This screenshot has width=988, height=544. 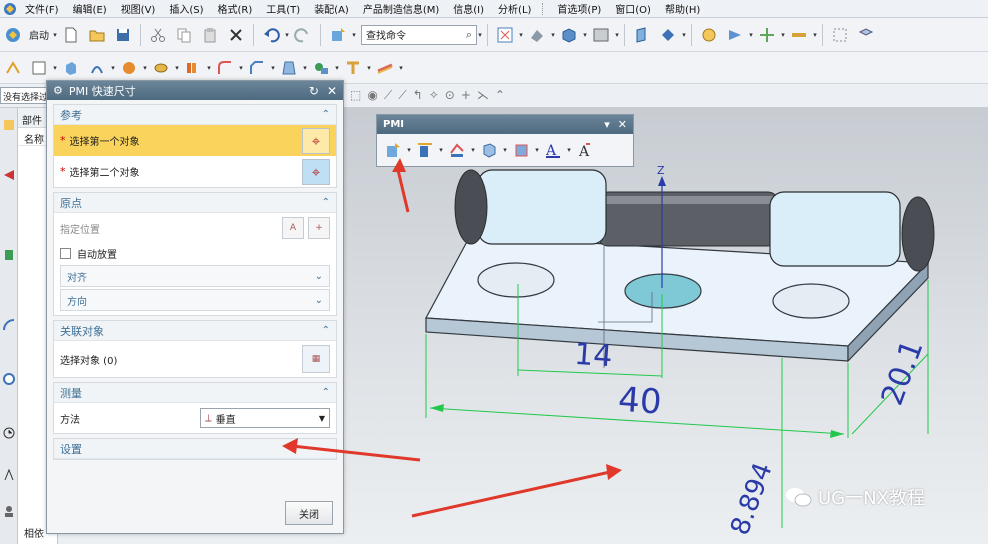 I want to click on draft-dropdown: ▾, so click(x=305, y=68).